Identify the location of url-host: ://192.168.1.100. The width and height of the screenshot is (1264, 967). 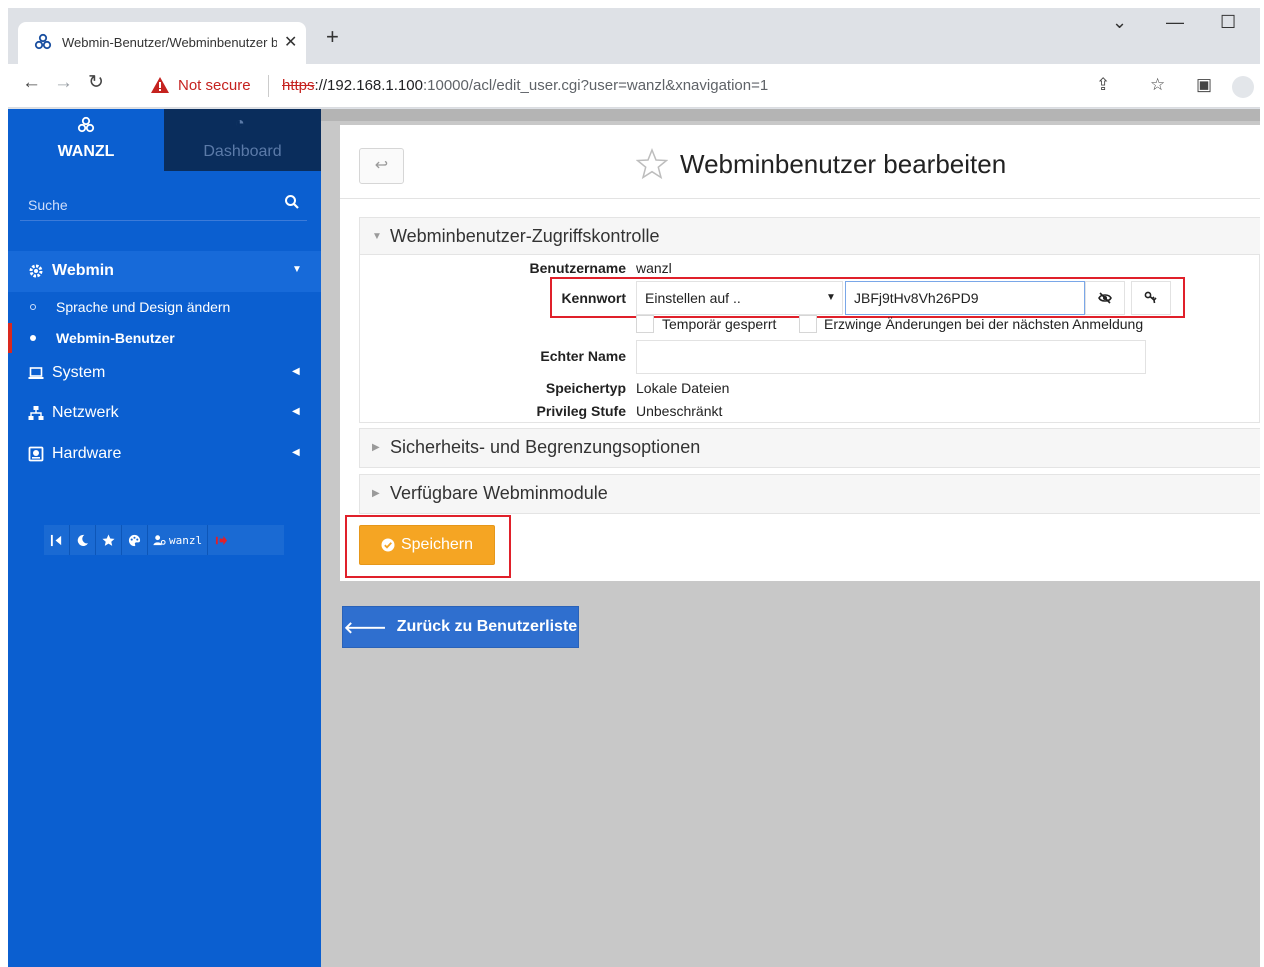
(368, 85).